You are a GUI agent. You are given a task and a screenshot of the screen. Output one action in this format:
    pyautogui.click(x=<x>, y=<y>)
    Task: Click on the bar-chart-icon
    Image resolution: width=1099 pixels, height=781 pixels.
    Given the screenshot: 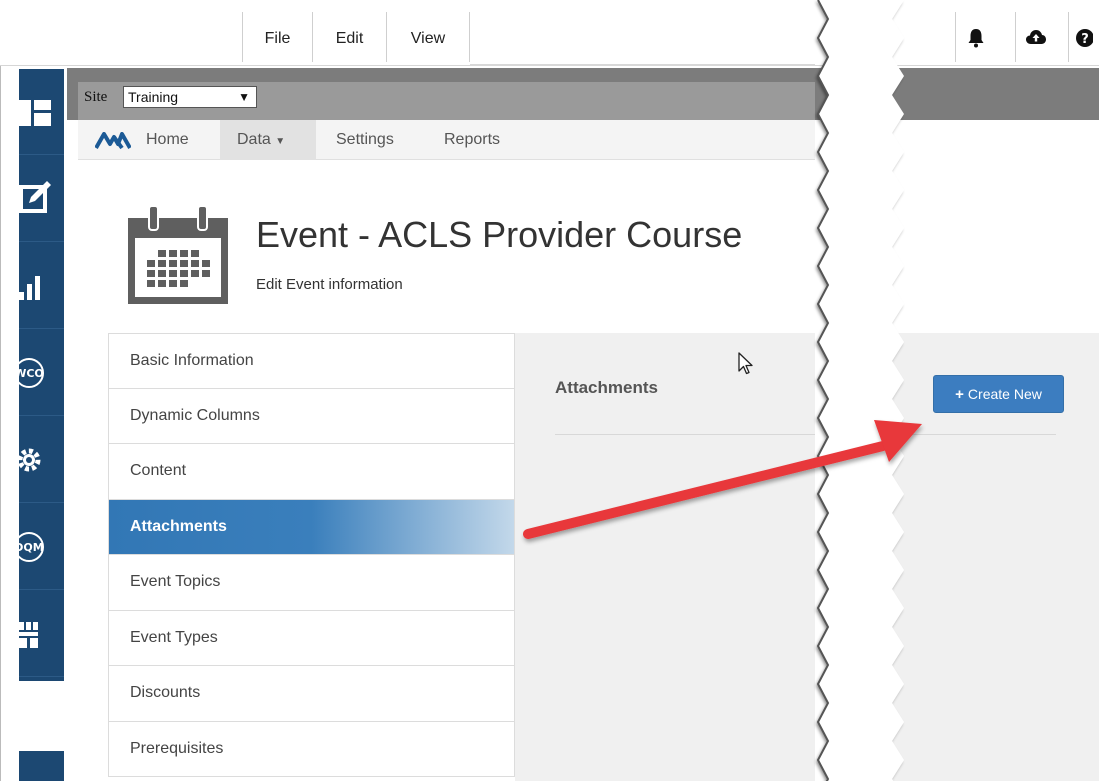 What is the action you would take?
    pyautogui.click(x=41, y=286)
    